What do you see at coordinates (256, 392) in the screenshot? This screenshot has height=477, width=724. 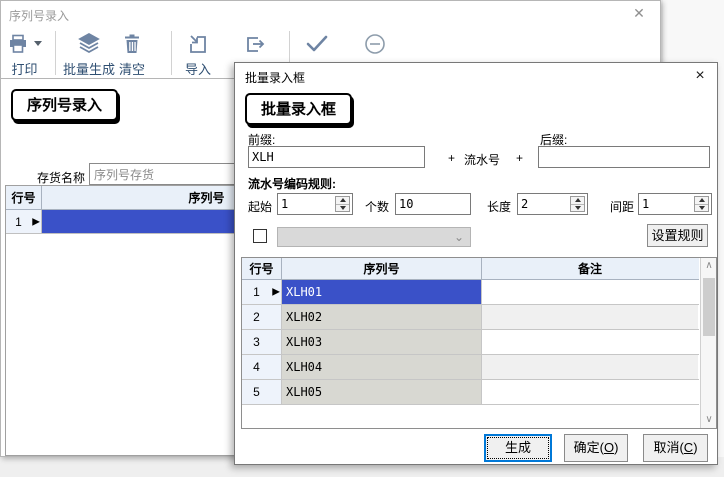 I see `row-number: 5` at bounding box center [256, 392].